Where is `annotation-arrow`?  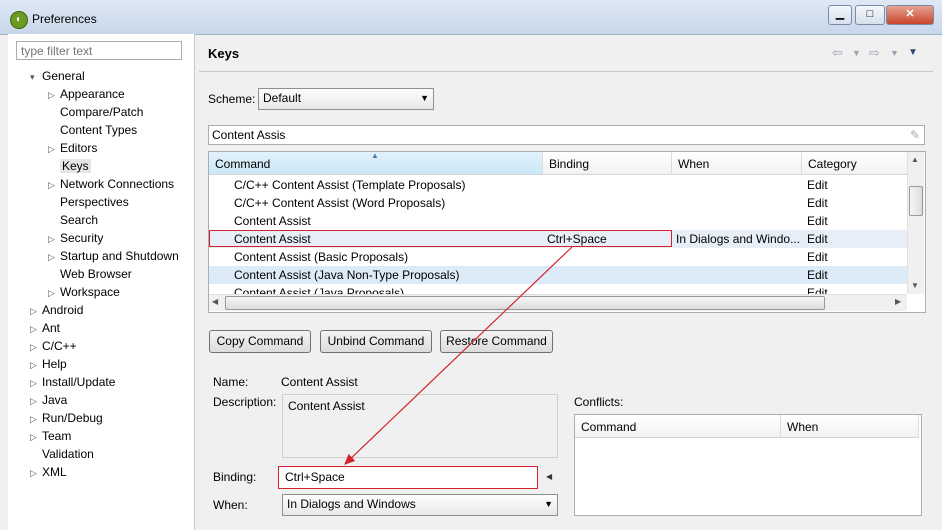
annotation-arrow is located at coordinates (458, 355).